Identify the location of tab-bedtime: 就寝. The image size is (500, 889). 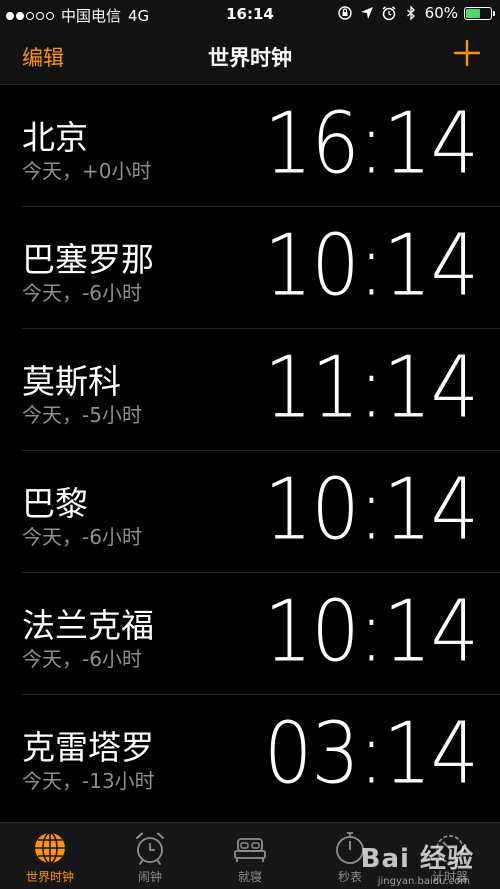
(250, 856).